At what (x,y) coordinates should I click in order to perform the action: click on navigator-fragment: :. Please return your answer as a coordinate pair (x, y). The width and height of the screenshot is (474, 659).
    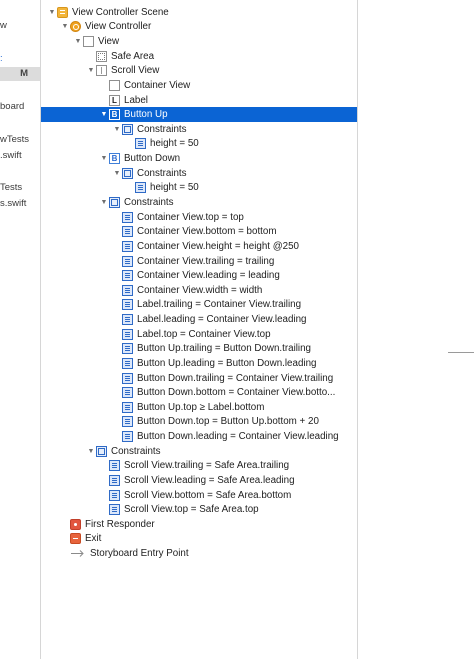
    Looking at the image, I should click on (1, 58).